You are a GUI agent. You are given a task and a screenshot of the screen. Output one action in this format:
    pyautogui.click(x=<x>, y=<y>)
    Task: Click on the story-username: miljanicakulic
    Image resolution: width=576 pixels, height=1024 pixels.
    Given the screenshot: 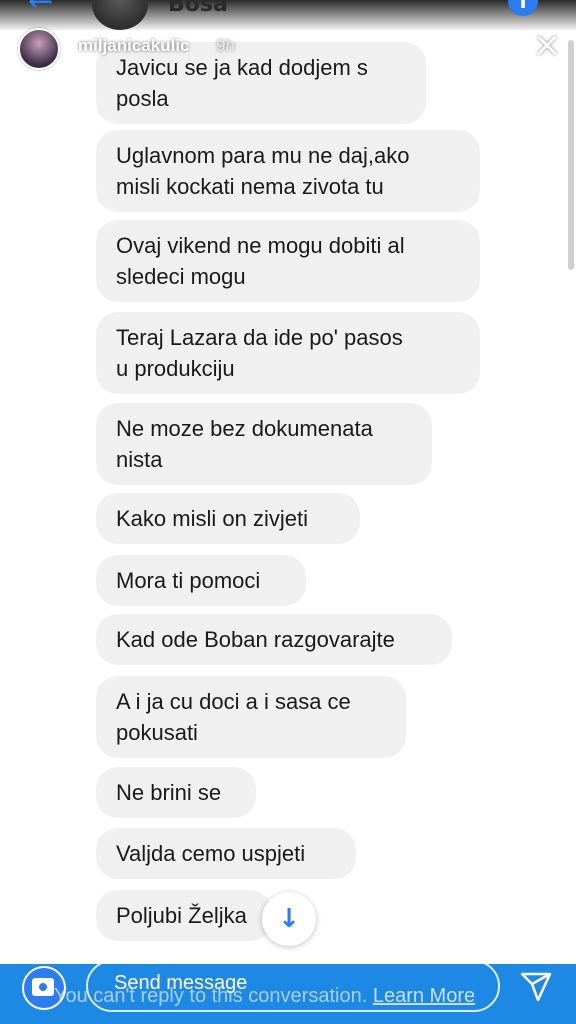 What is the action you would take?
    pyautogui.click(x=134, y=46)
    